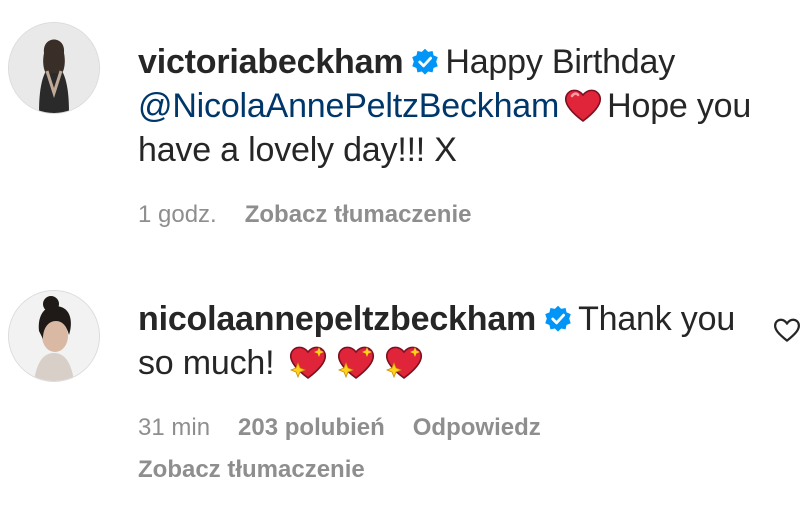  I want to click on comment-username: nicolaannepeltzbeckham, so click(337, 319).